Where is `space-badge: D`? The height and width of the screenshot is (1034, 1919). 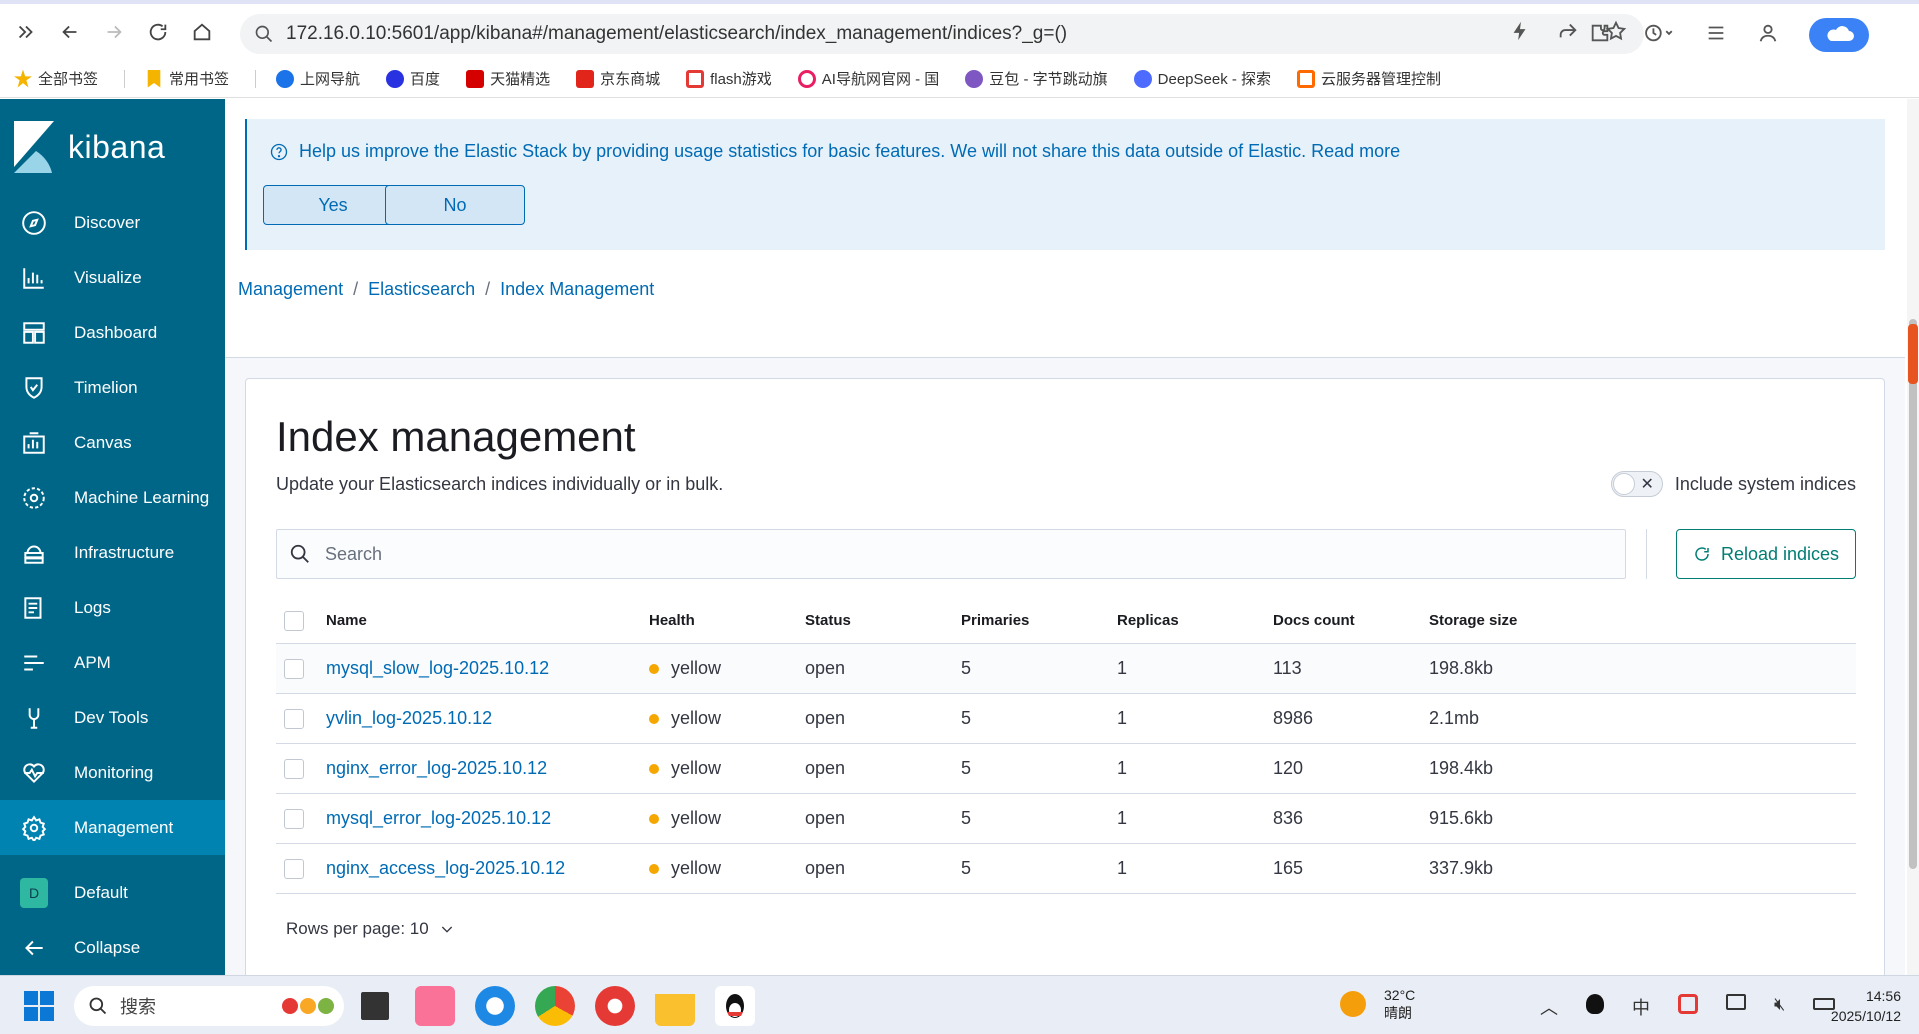
space-badge: D is located at coordinates (34, 892).